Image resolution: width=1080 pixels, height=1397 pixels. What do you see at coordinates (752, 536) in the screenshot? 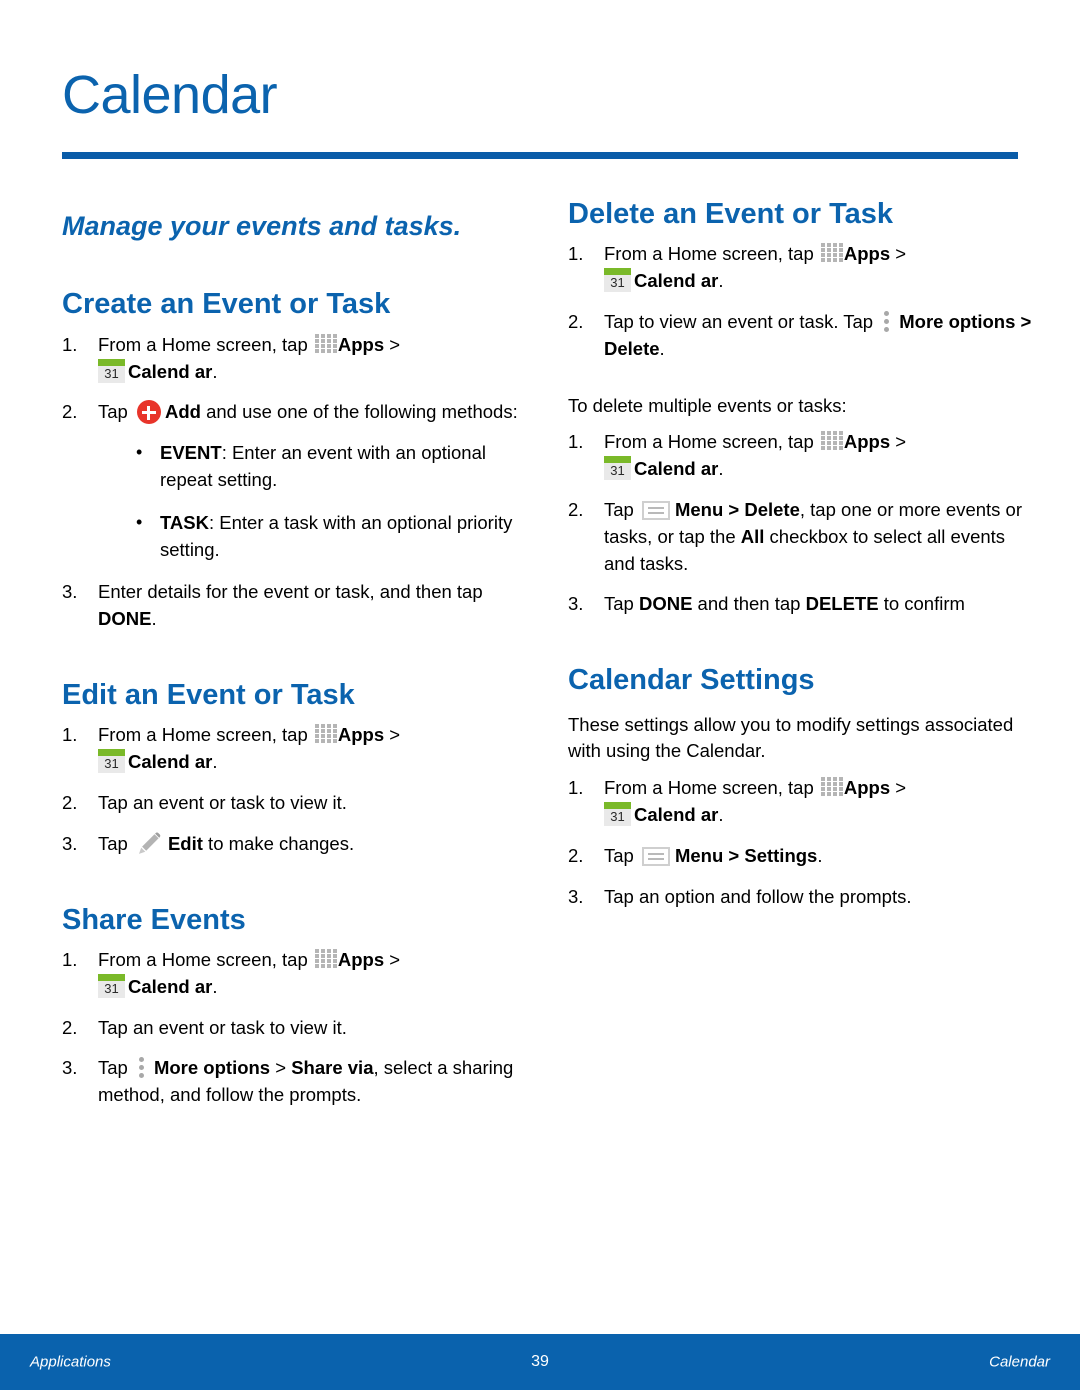
I see `all-label: All` at bounding box center [752, 536].